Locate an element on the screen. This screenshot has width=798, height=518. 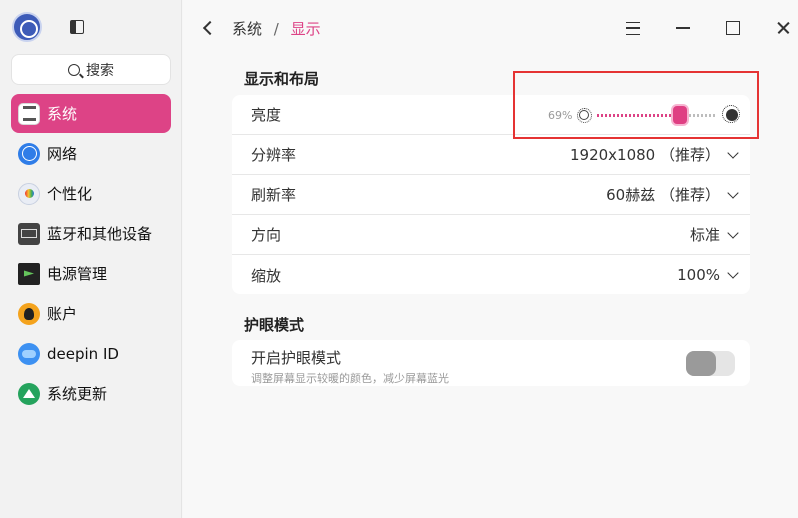
refresh-rate-value: 60赫兹 （推荐） is located at coordinates (663, 194).